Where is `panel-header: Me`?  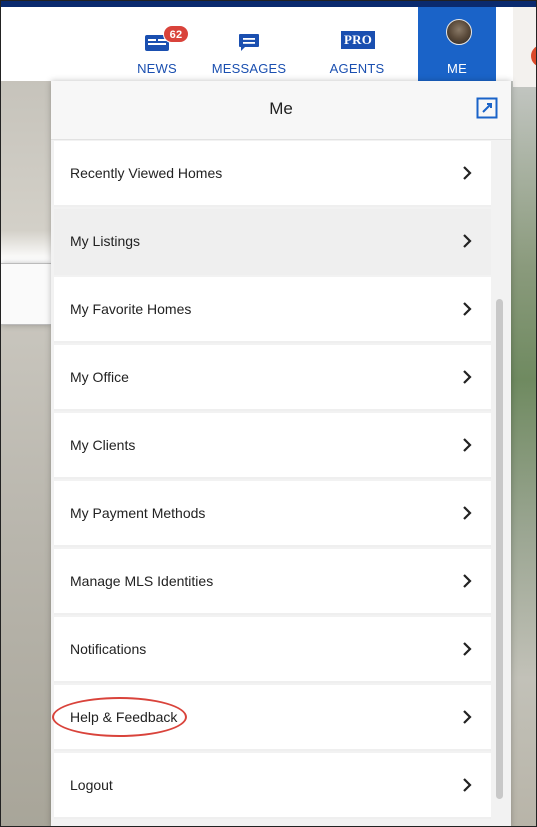 panel-header: Me is located at coordinates (281, 110).